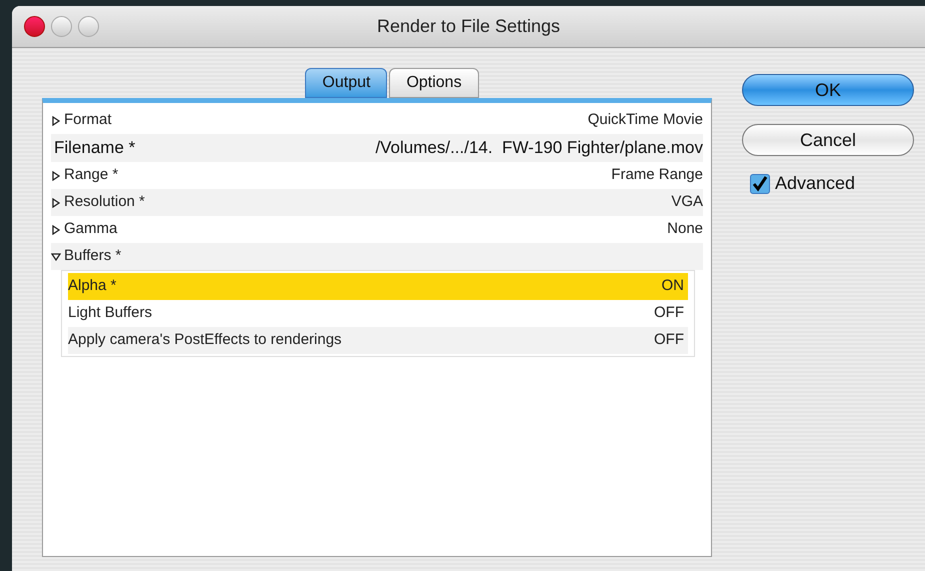  Describe the element at coordinates (378, 340) in the screenshot. I see `buffer-row: Apply camera's PostEffects to renderings OFF` at that location.